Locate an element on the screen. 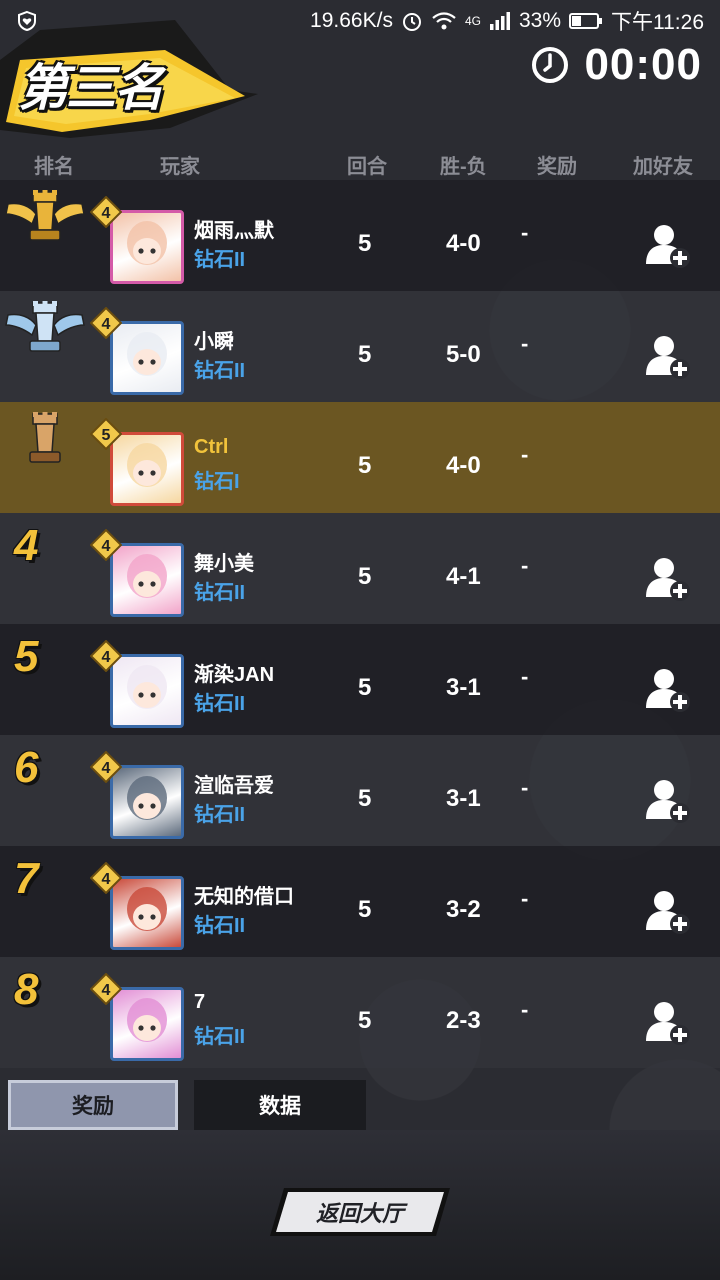 Image resolution: width=720 pixels, height=1280 pixels. back-to-lobby-button: 返回大厅 is located at coordinates (360, 1212).